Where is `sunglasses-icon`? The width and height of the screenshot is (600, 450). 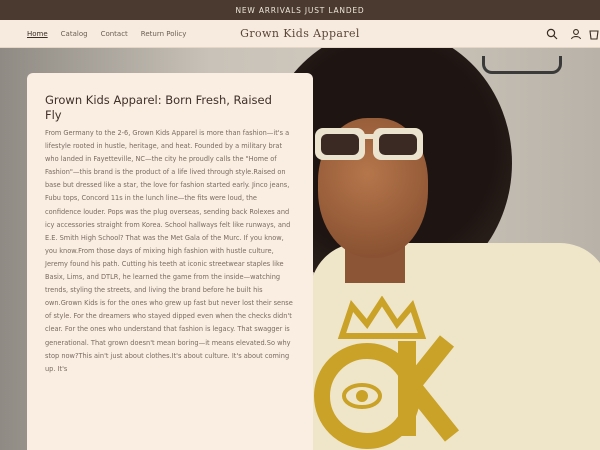
sunglasses-icon is located at coordinates (369, 144).